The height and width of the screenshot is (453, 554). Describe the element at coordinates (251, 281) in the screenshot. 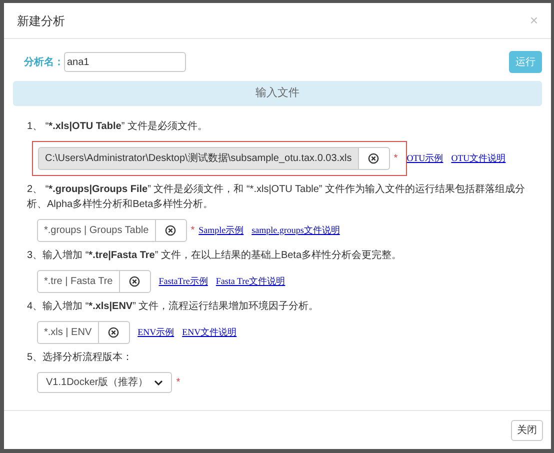

I see `help-link: Fasta Tre文件说明` at that location.